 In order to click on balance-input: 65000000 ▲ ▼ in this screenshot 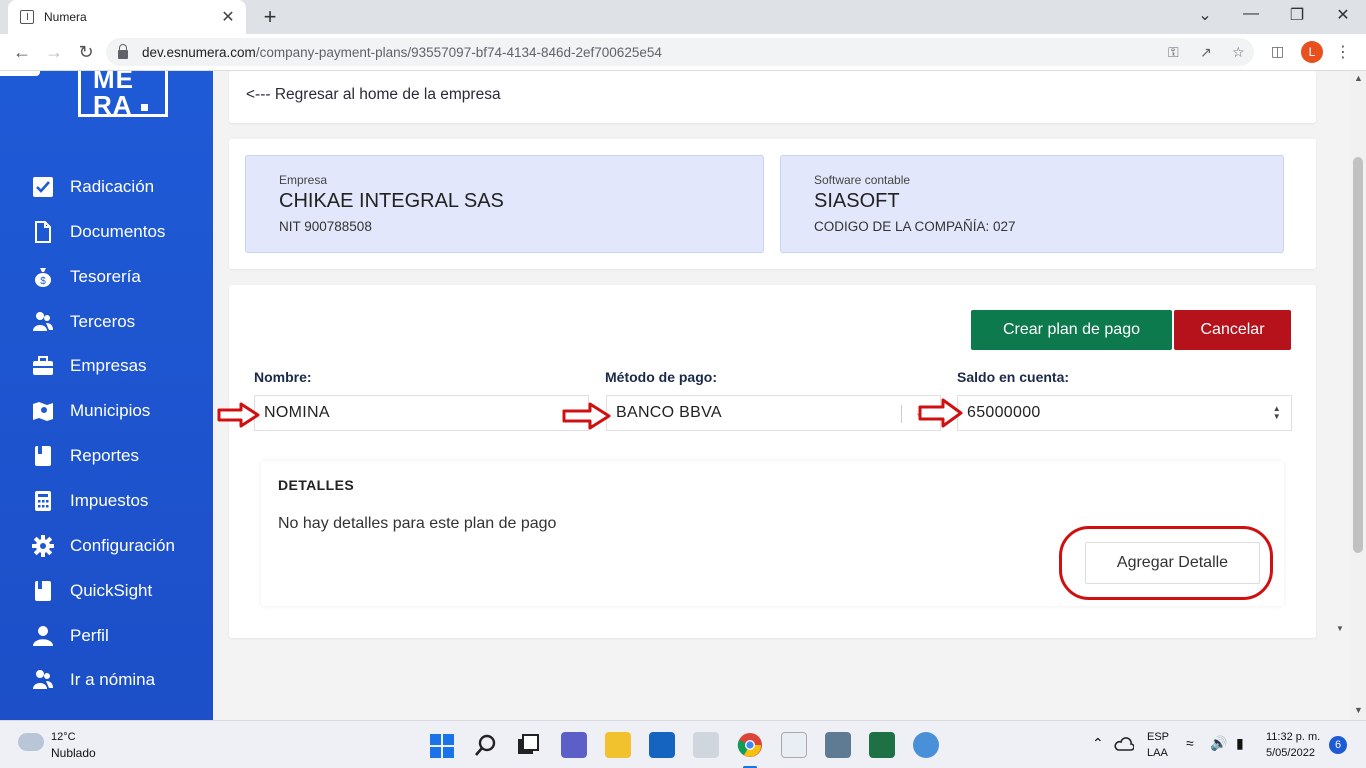, I will do `click(1124, 413)`.